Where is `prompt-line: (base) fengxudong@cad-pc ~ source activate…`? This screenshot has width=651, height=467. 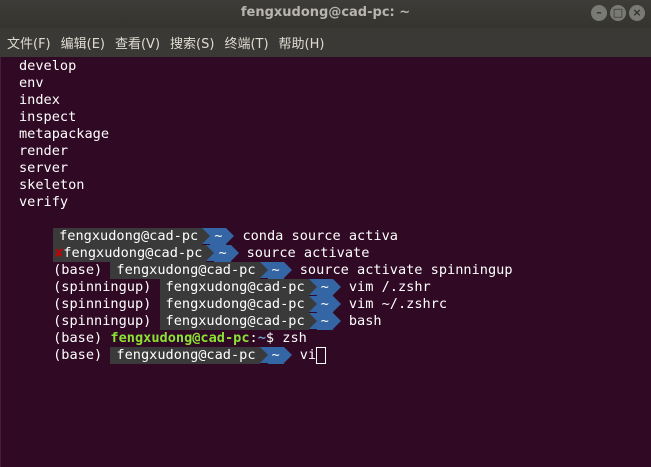
prompt-line: (base) fengxudong@cad-pc ~ source activate… is located at coordinates (258, 262).